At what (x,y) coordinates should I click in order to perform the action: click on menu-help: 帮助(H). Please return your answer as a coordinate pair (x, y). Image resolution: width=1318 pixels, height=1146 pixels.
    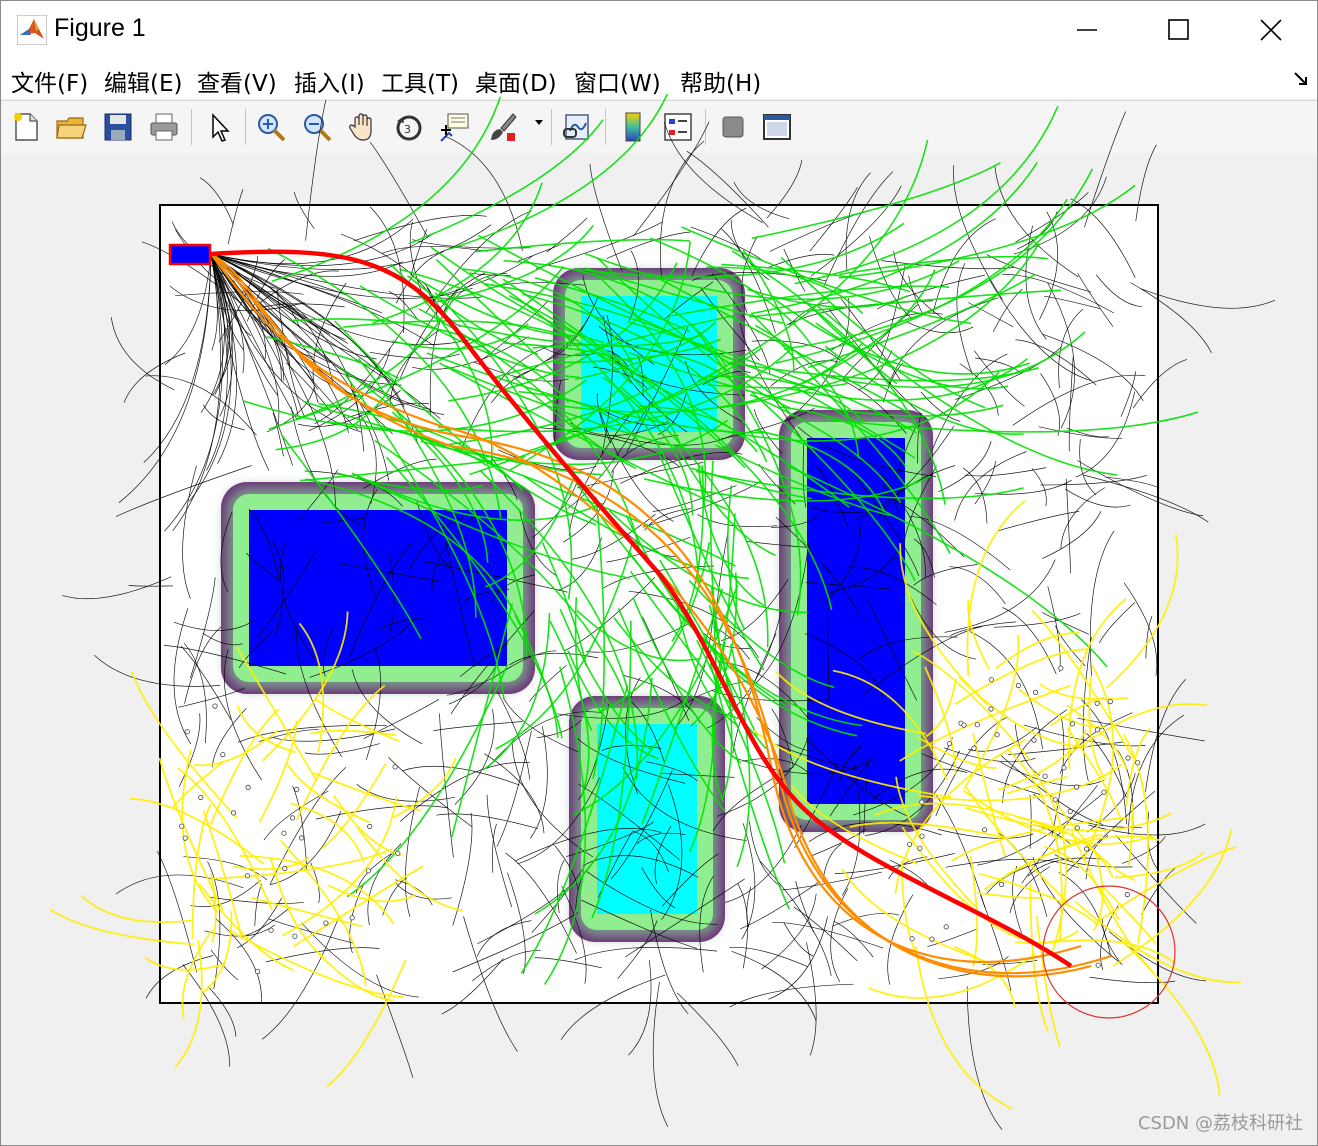
    Looking at the image, I should click on (720, 81).